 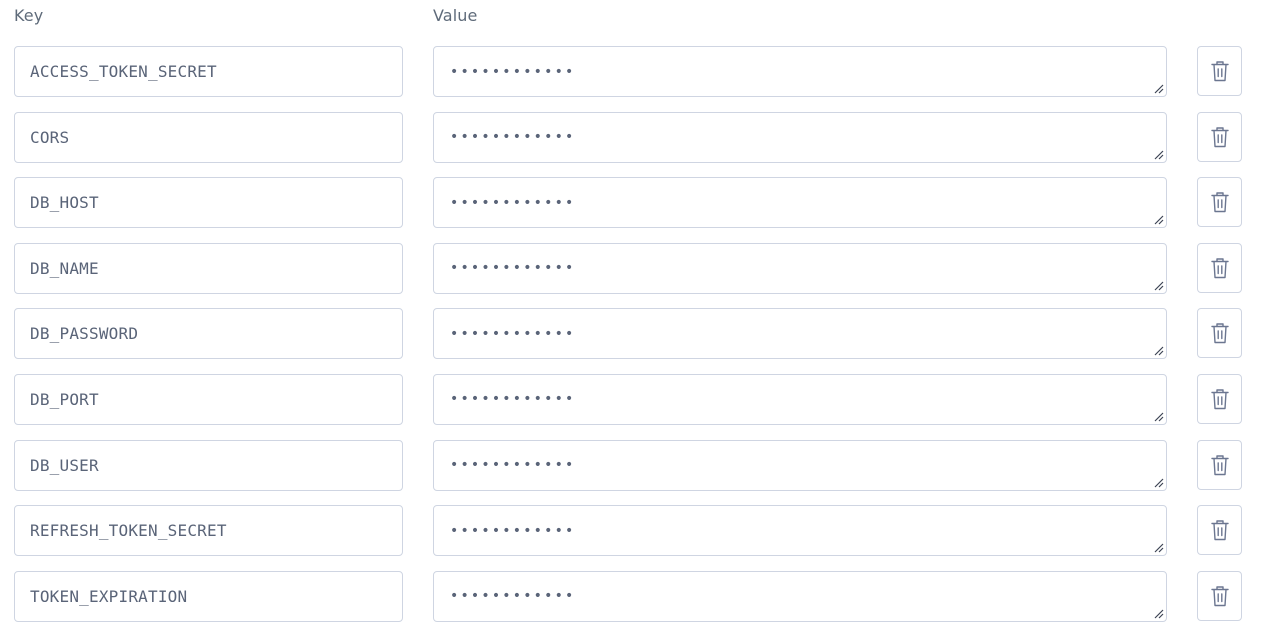 I want to click on env-var-row: DB_NAME ••••••••••••, so click(x=632, y=268).